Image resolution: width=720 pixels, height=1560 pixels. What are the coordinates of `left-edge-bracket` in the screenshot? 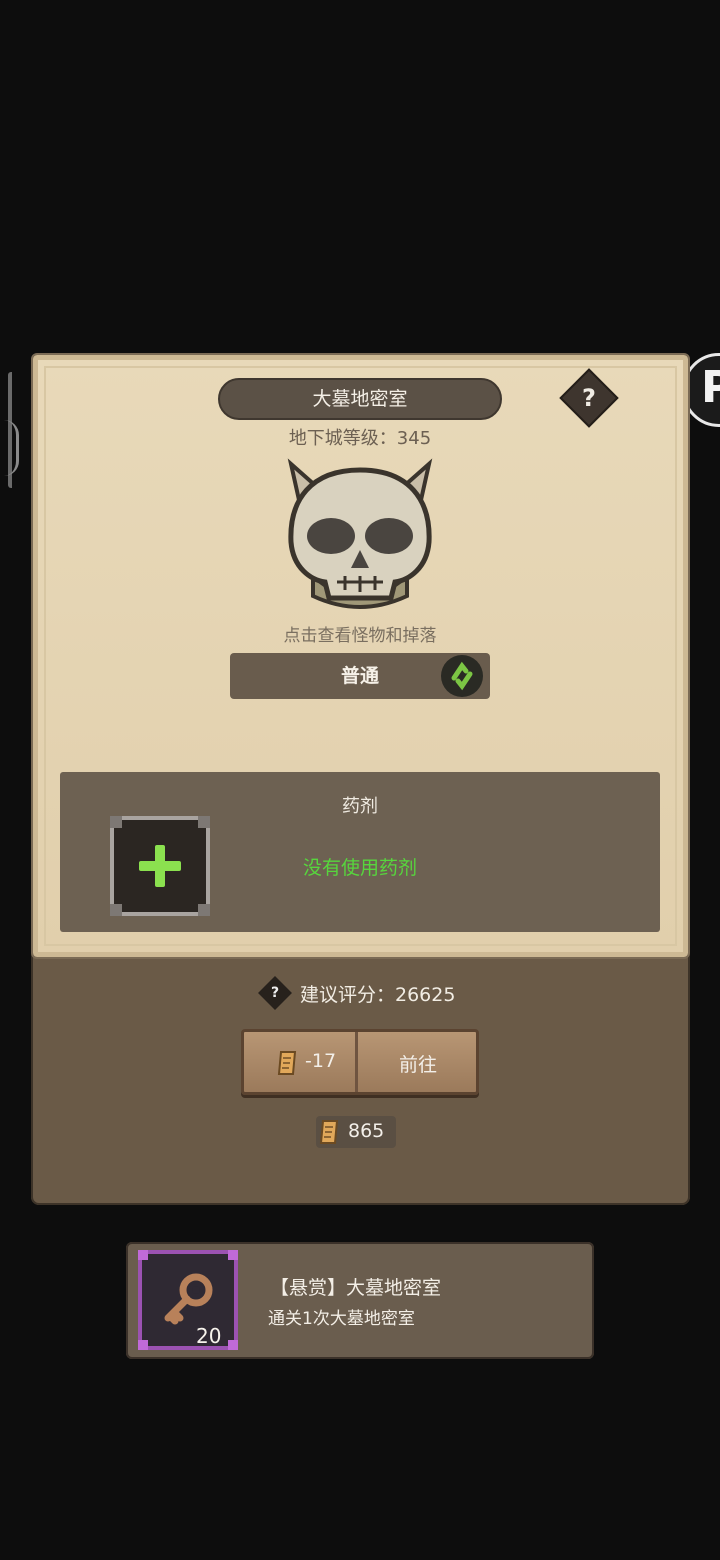 It's located at (11, 448).